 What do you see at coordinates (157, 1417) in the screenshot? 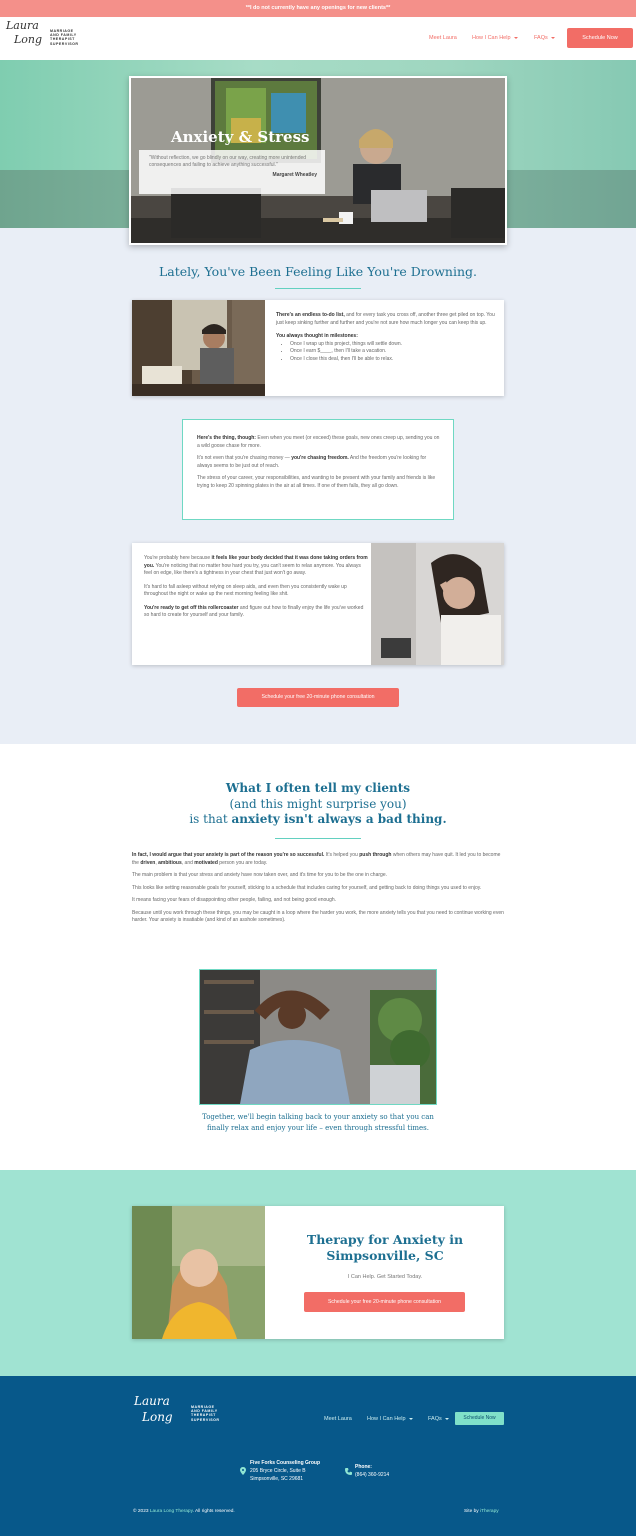
I see `footer-logo-line2: Long` at bounding box center [157, 1417].